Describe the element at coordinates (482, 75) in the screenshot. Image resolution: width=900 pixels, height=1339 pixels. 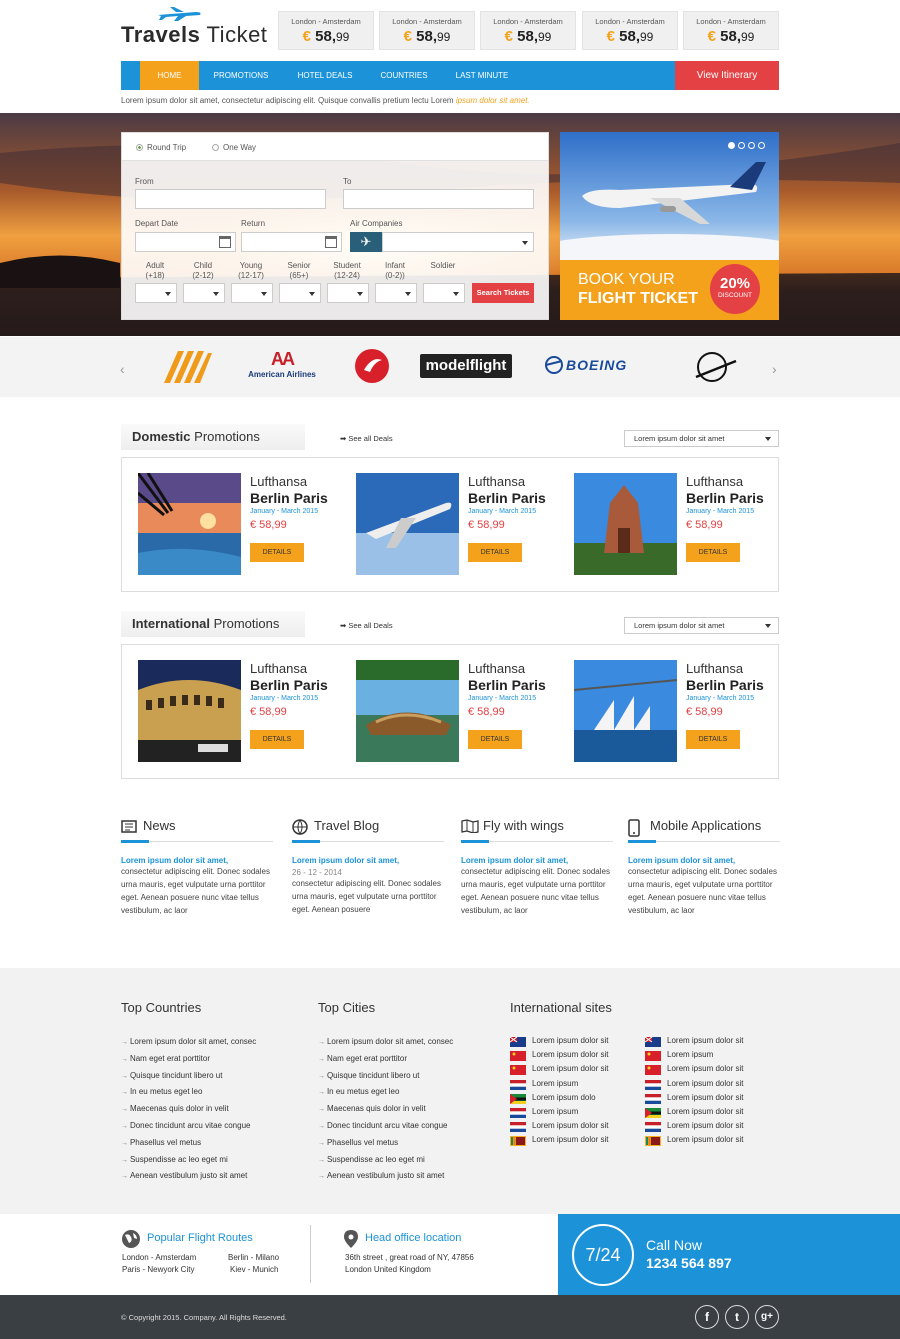
I see `nav-last-minute: LAST MINUTE` at that location.